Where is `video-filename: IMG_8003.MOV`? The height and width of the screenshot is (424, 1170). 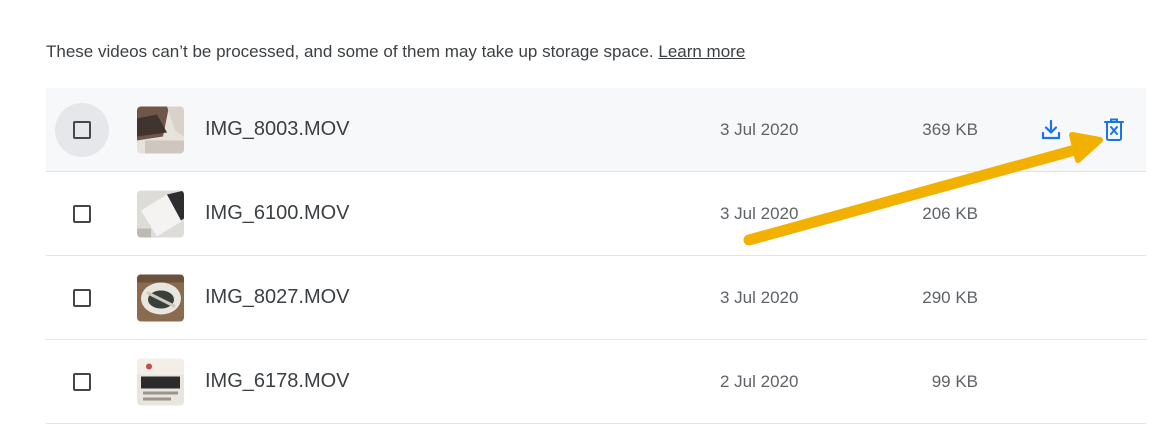
video-filename: IMG_8003.MOV is located at coordinates (277, 129).